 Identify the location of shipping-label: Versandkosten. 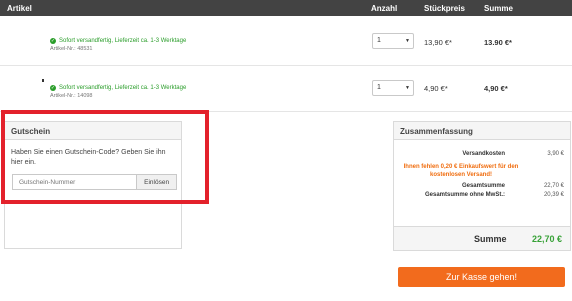
(483, 154).